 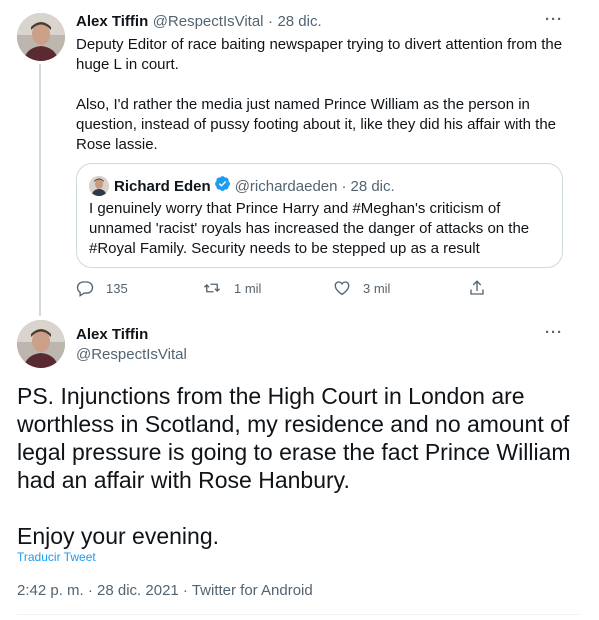 I want to click on quoted-tweet-header: Richard Eden @richardaeden · 28 dic., so click(x=242, y=186).